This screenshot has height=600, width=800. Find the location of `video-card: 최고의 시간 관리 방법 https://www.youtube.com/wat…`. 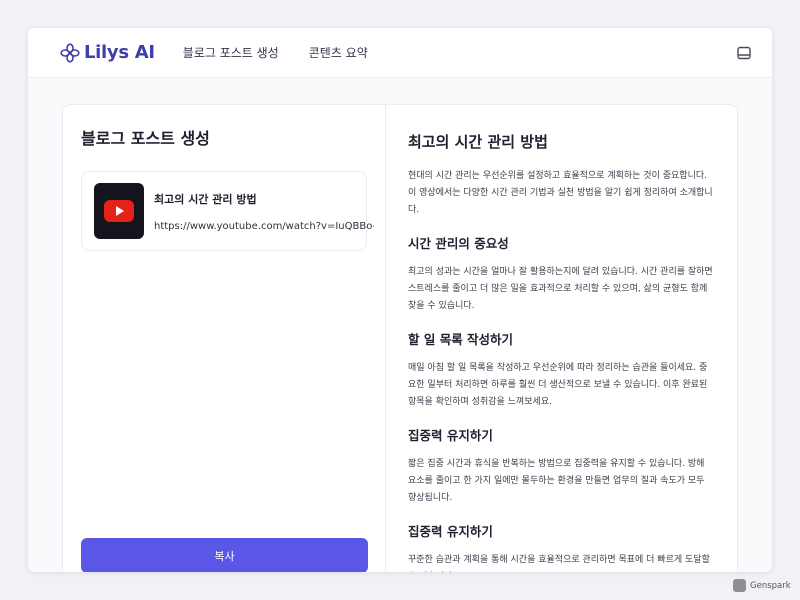

video-card: 최고의 시간 관리 방법 https://www.youtube.com/wat… is located at coordinates (227, 211).